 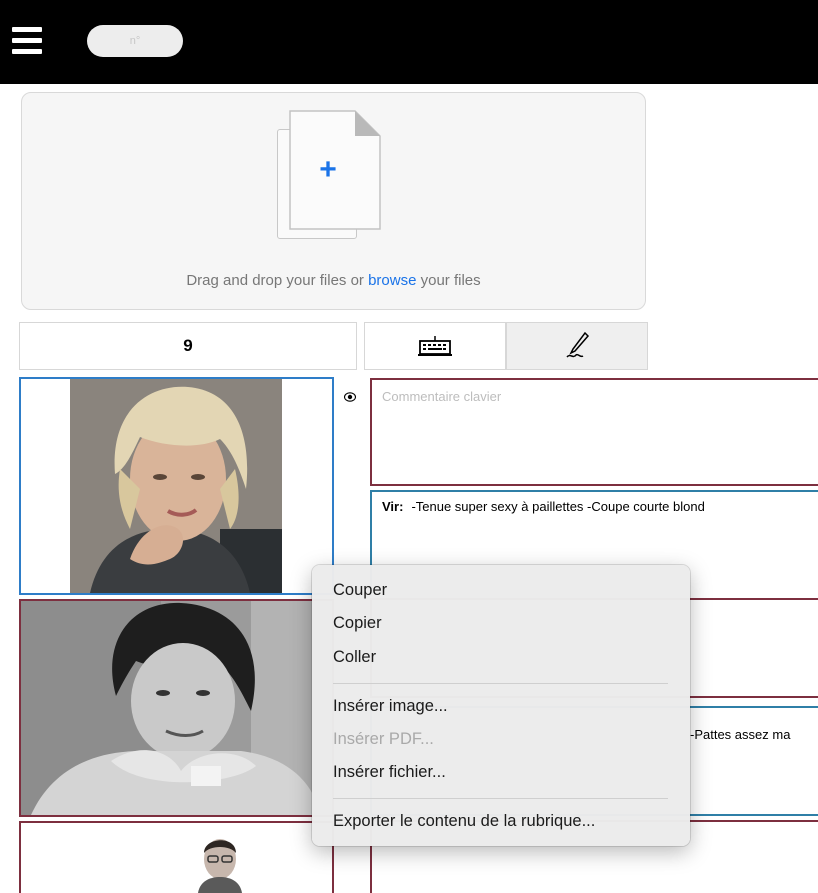 What do you see at coordinates (448, 280) in the screenshot?
I see `dropzone-text-after: your files` at bounding box center [448, 280].